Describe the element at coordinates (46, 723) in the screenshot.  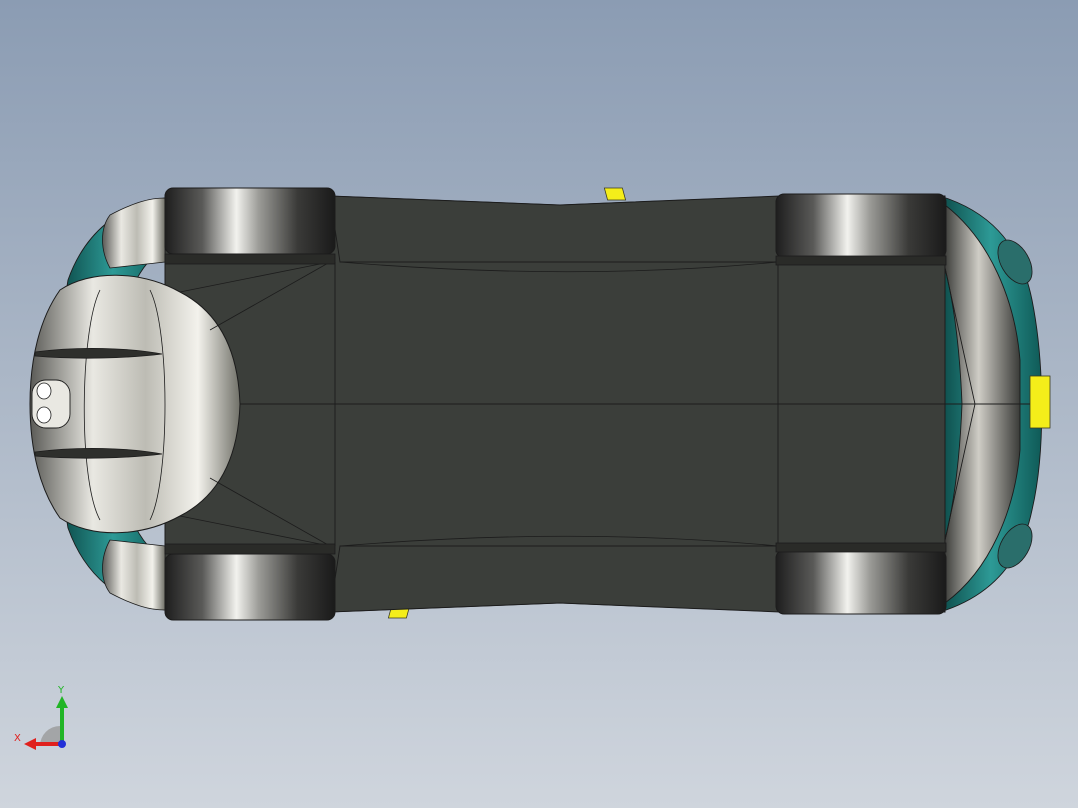
I see `axis-triad-graphic` at that location.